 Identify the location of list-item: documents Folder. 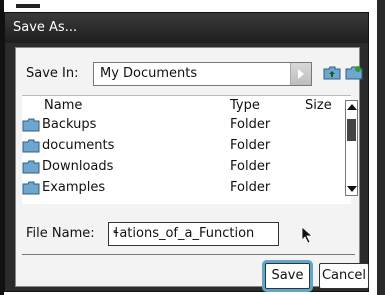
(178, 146).